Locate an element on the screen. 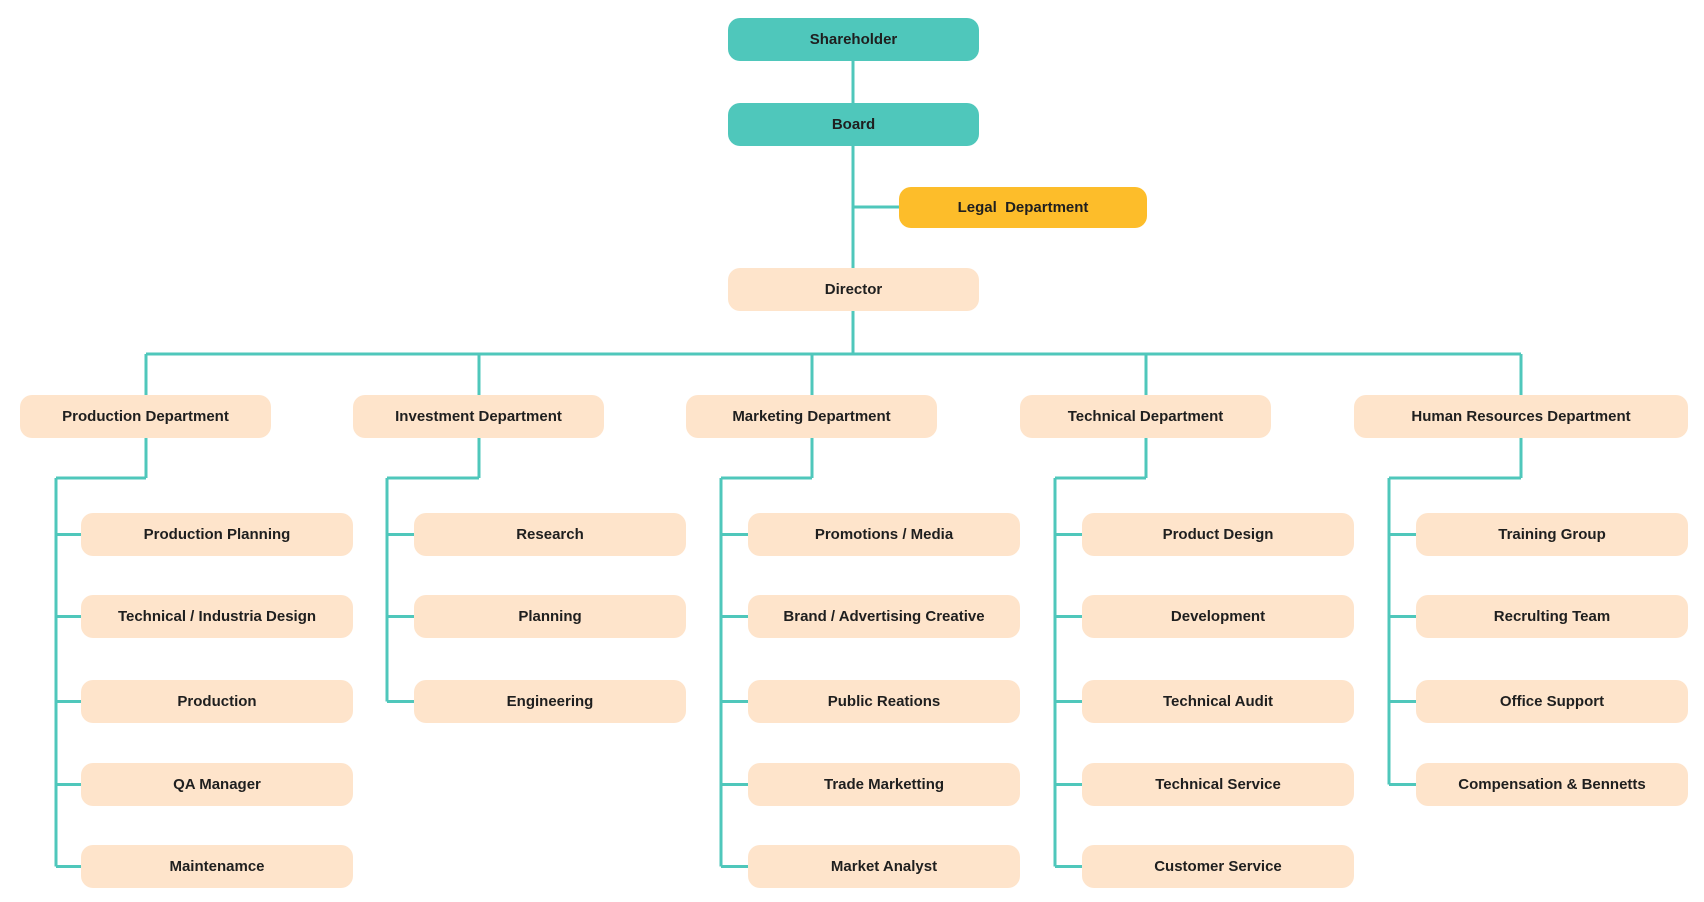 The height and width of the screenshot is (902, 1704). node-label: Research is located at coordinates (550, 534).